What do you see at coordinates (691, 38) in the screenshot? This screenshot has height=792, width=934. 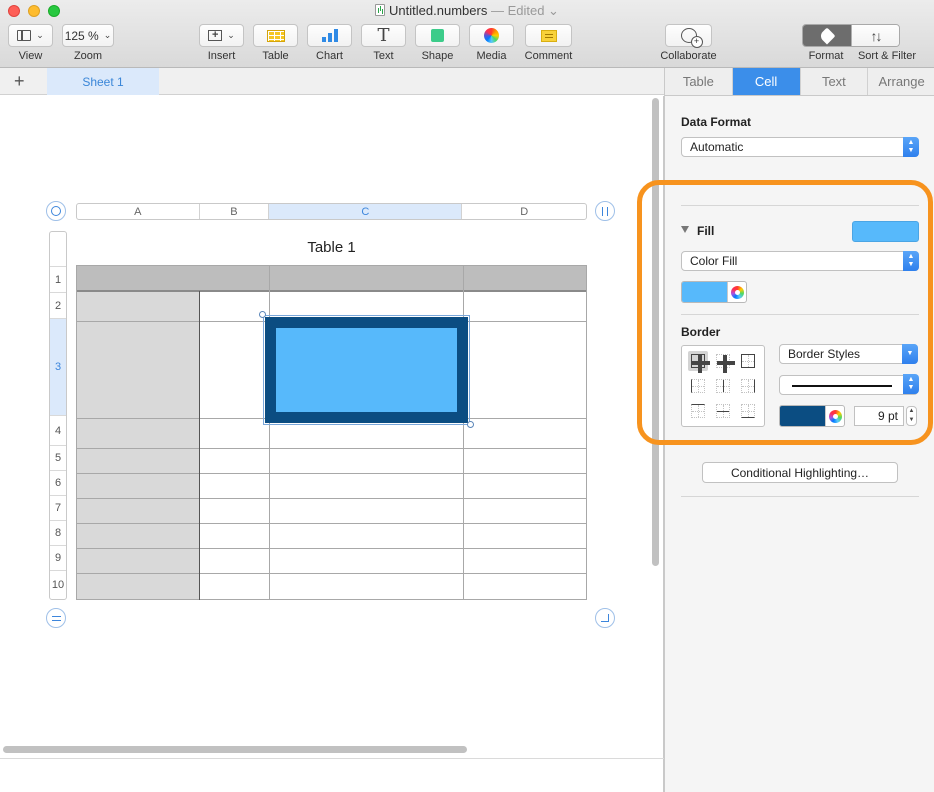 I see `collaborate-icon` at bounding box center [691, 38].